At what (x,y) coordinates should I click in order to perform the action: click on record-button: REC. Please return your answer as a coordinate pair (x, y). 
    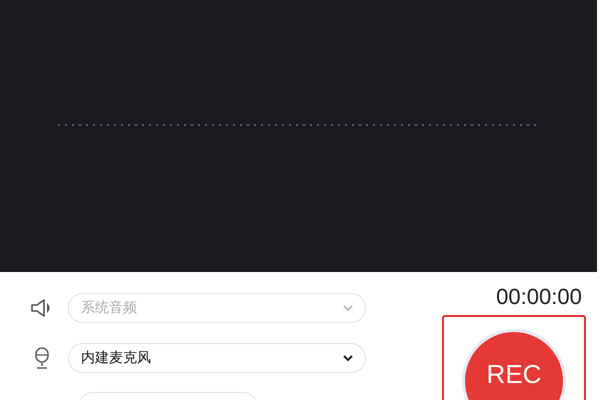
    Looking at the image, I should click on (514, 364).